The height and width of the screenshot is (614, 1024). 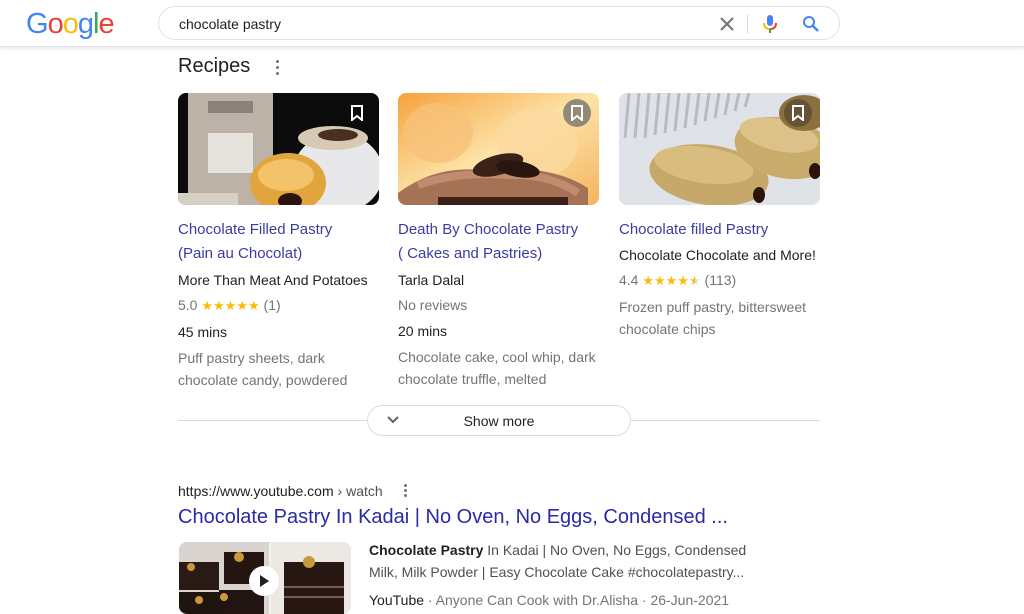 I want to click on recipe-time: 20 mins, so click(x=423, y=331).